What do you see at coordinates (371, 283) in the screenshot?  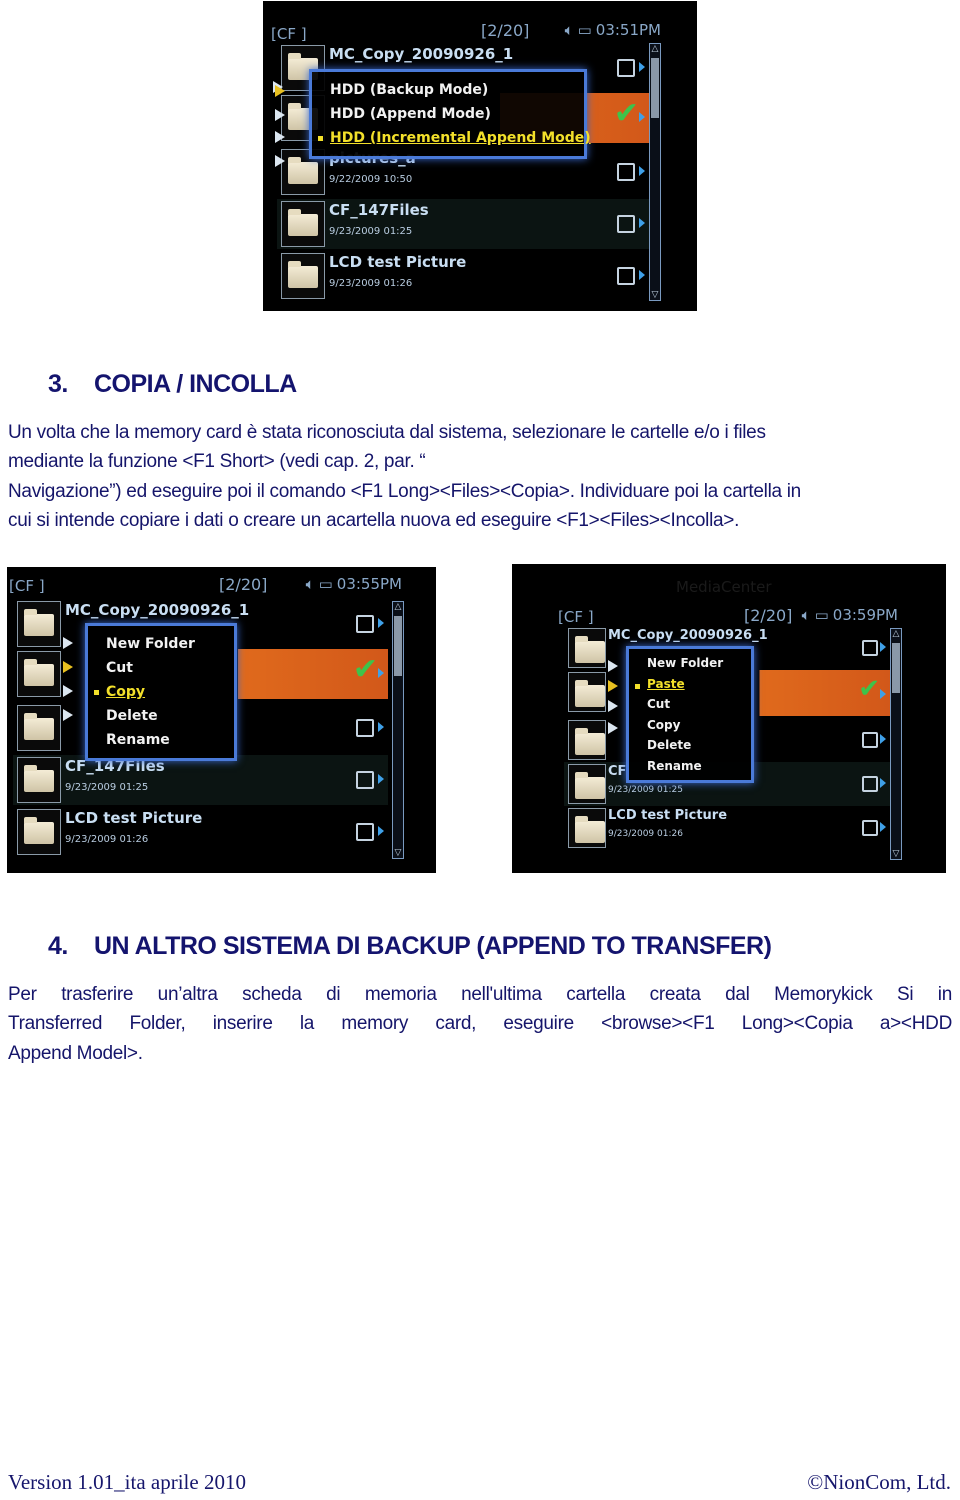 I see `item-date: 9/23/2009 01:26` at bounding box center [371, 283].